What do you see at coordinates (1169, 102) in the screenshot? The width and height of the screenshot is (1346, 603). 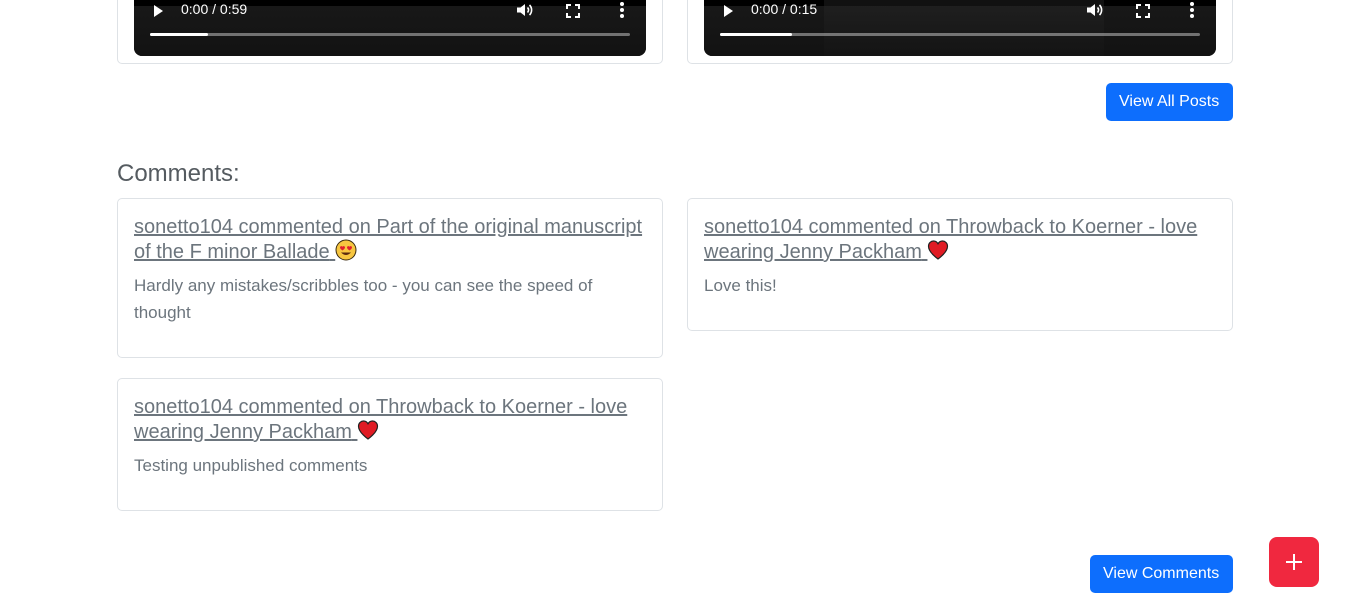 I see `view-all-posts-button: View All Posts` at bounding box center [1169, 102].